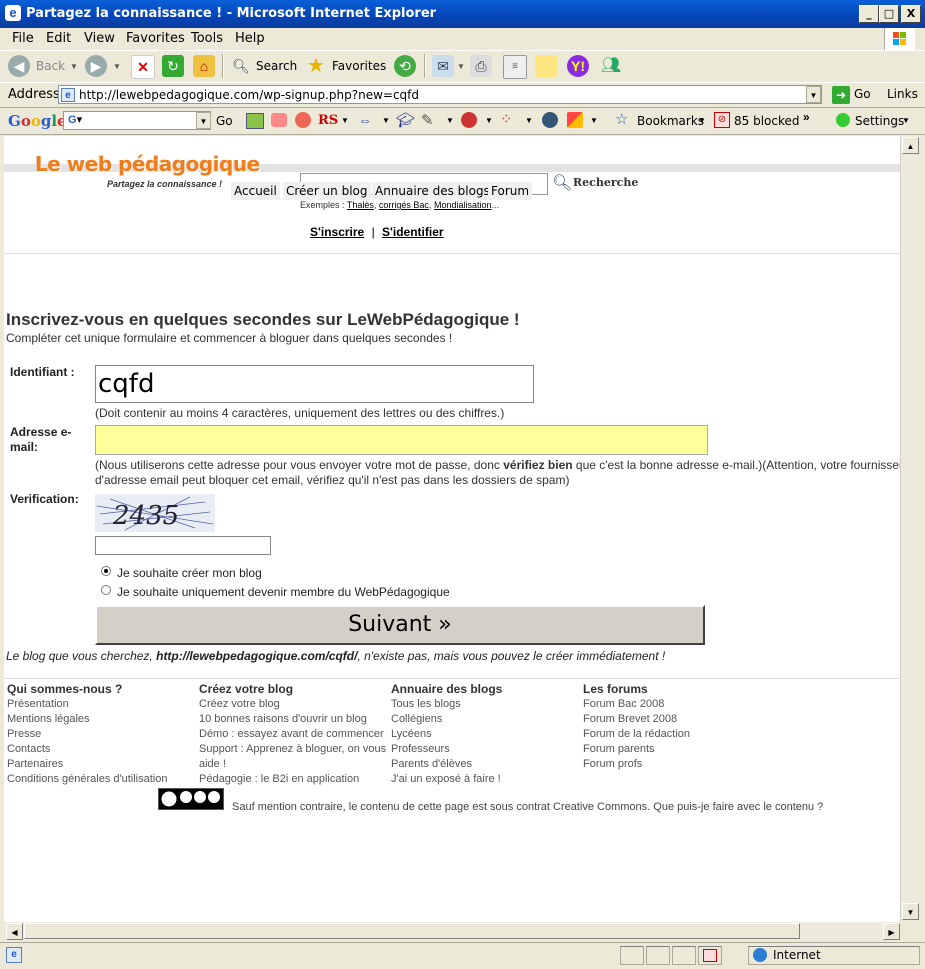 This screenshot has width=925, height=969. Describe the element at coordinates (106, 590) in the screenshot. I see `radio-member-only` at that location.